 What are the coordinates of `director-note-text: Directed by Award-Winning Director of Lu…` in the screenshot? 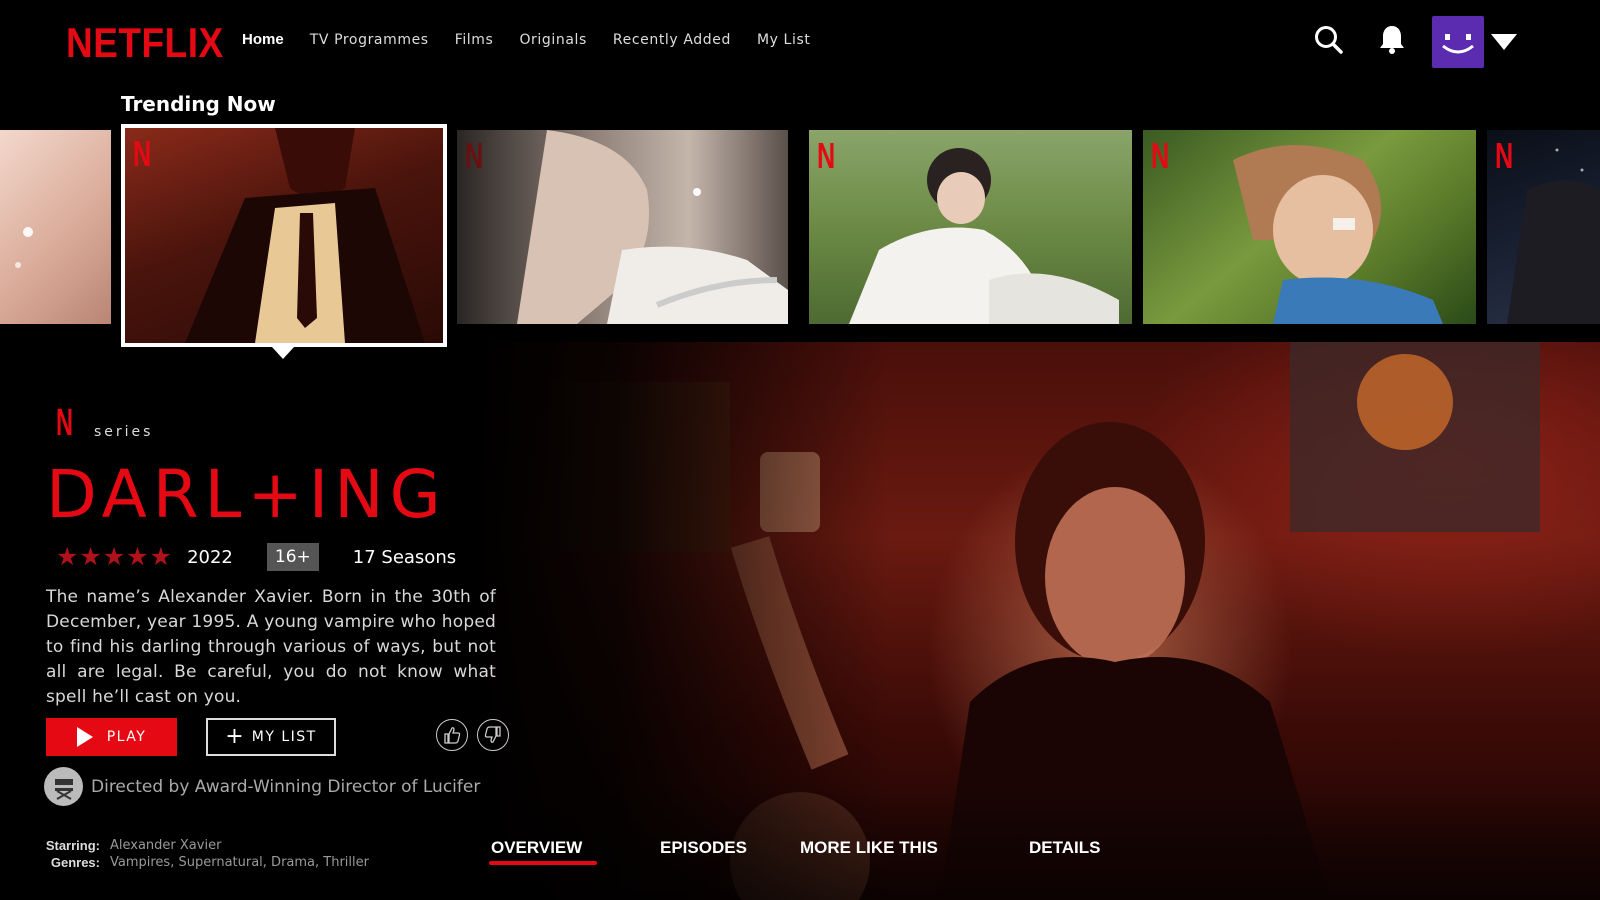 It's located at (286, 786).